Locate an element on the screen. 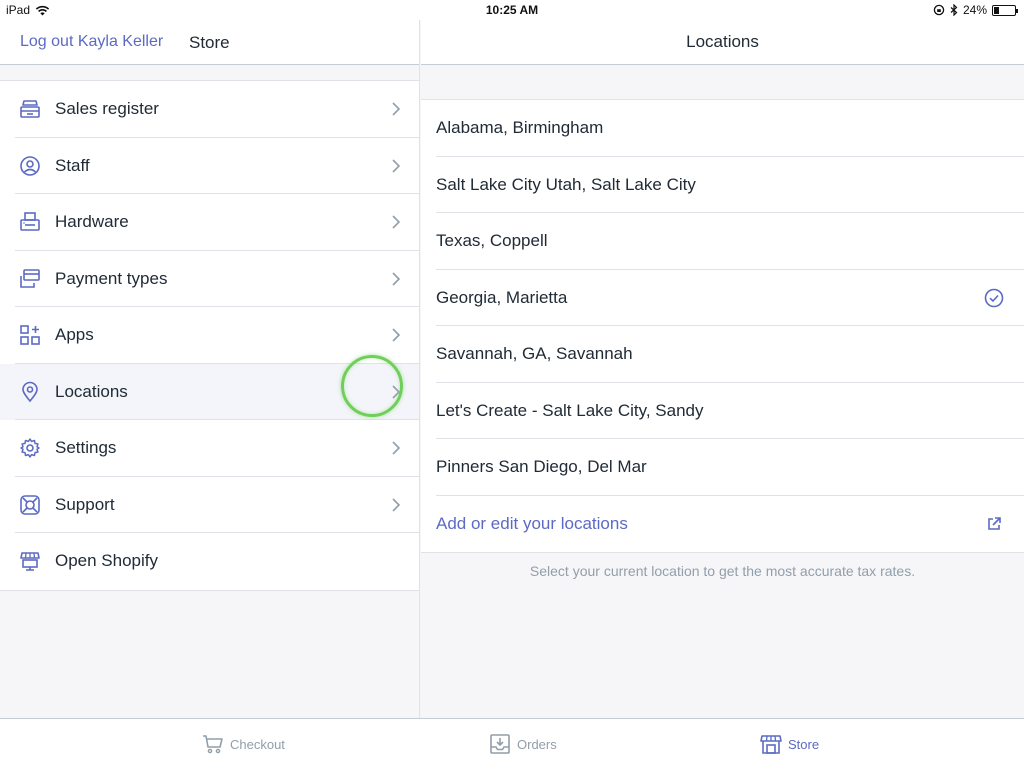  location-label: Salt Lake City Utah, Salt Lake City is located at coordinates (566, 184).